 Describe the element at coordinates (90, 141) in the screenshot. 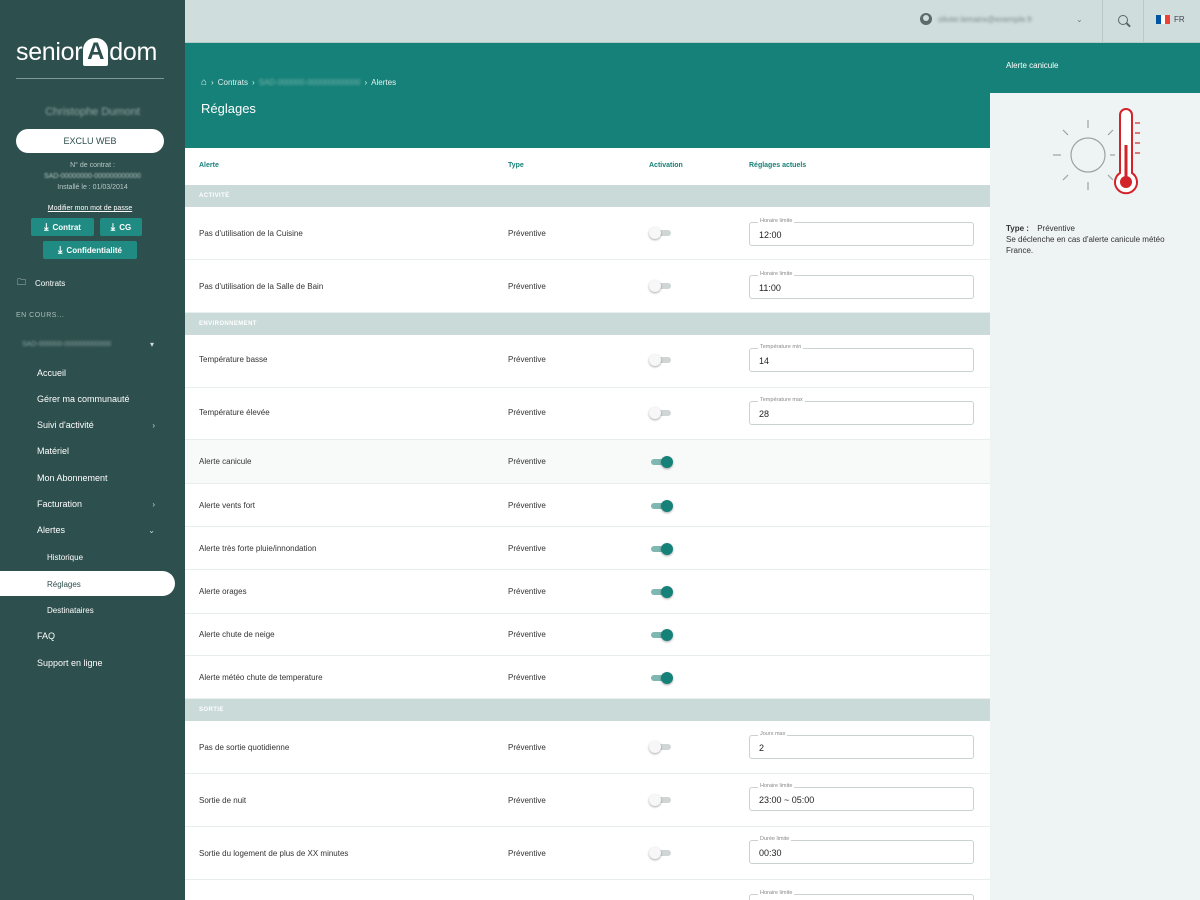

I see `exclu-web-button: EXCLU WEB` at that location.